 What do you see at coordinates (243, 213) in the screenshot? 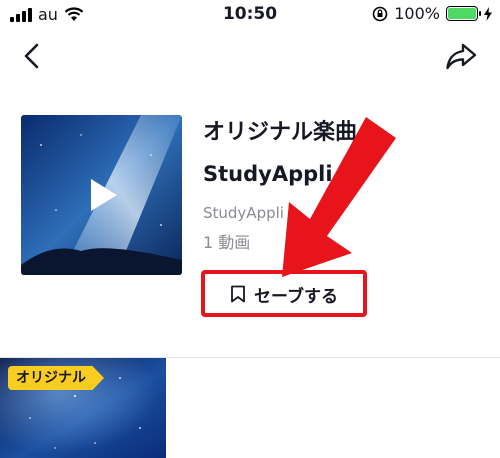
I see `author-handle: StudyAppli` at bounding box center [243, 213].